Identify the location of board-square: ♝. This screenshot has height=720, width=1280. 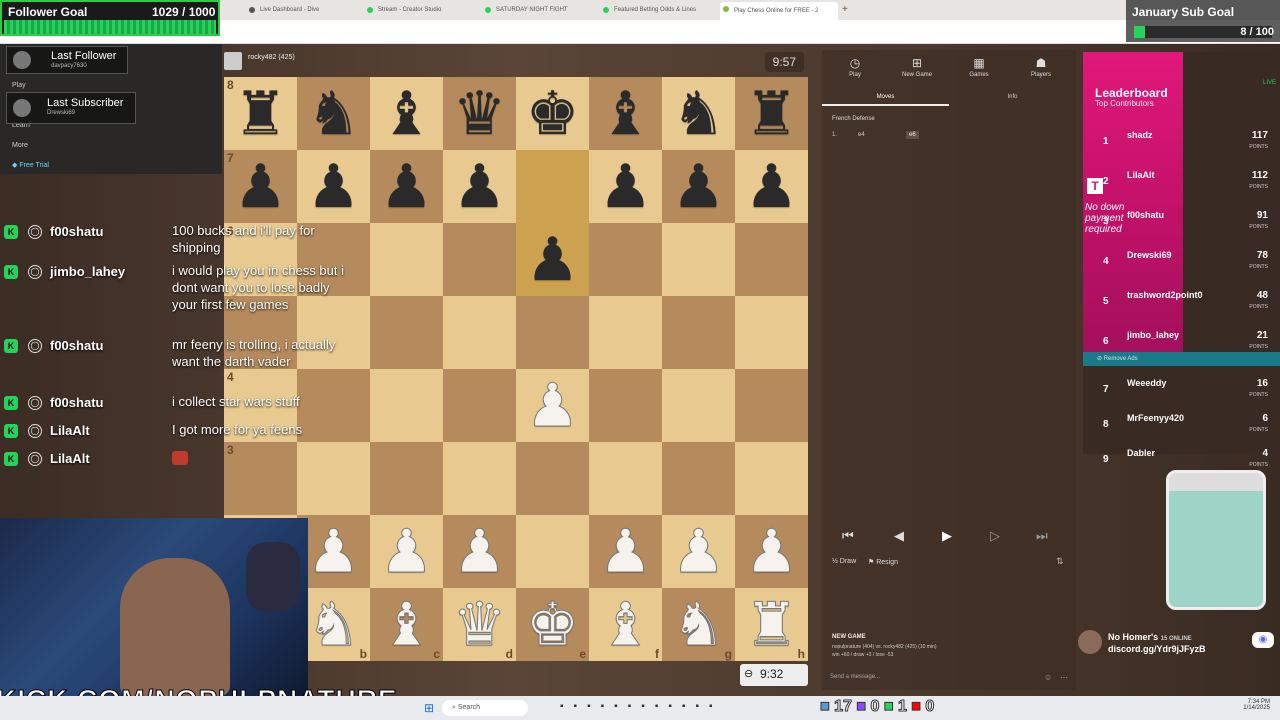
(406, 113).